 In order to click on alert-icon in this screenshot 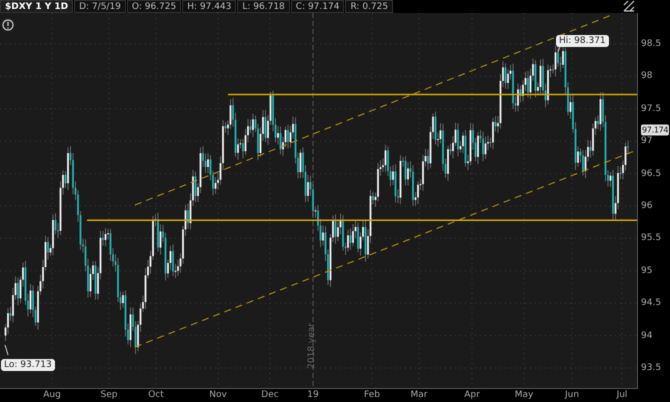, I will do `click(8, 25)`.